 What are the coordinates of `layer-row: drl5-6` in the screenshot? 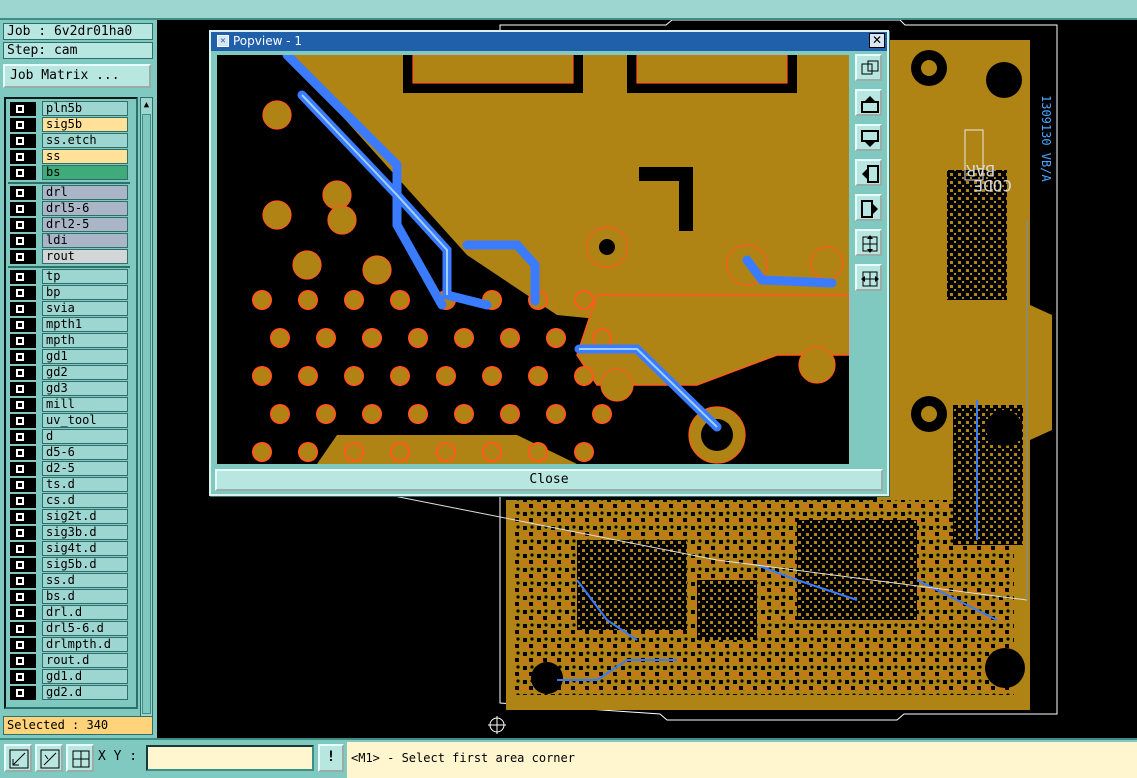 It's located at (69, 208).